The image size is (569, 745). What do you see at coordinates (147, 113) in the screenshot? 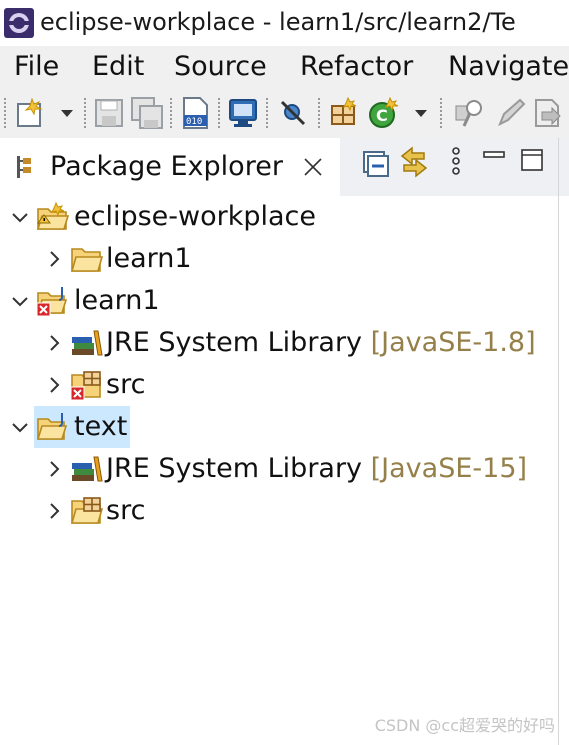
I see `save-all-icon` at bounding box center [147, 113].